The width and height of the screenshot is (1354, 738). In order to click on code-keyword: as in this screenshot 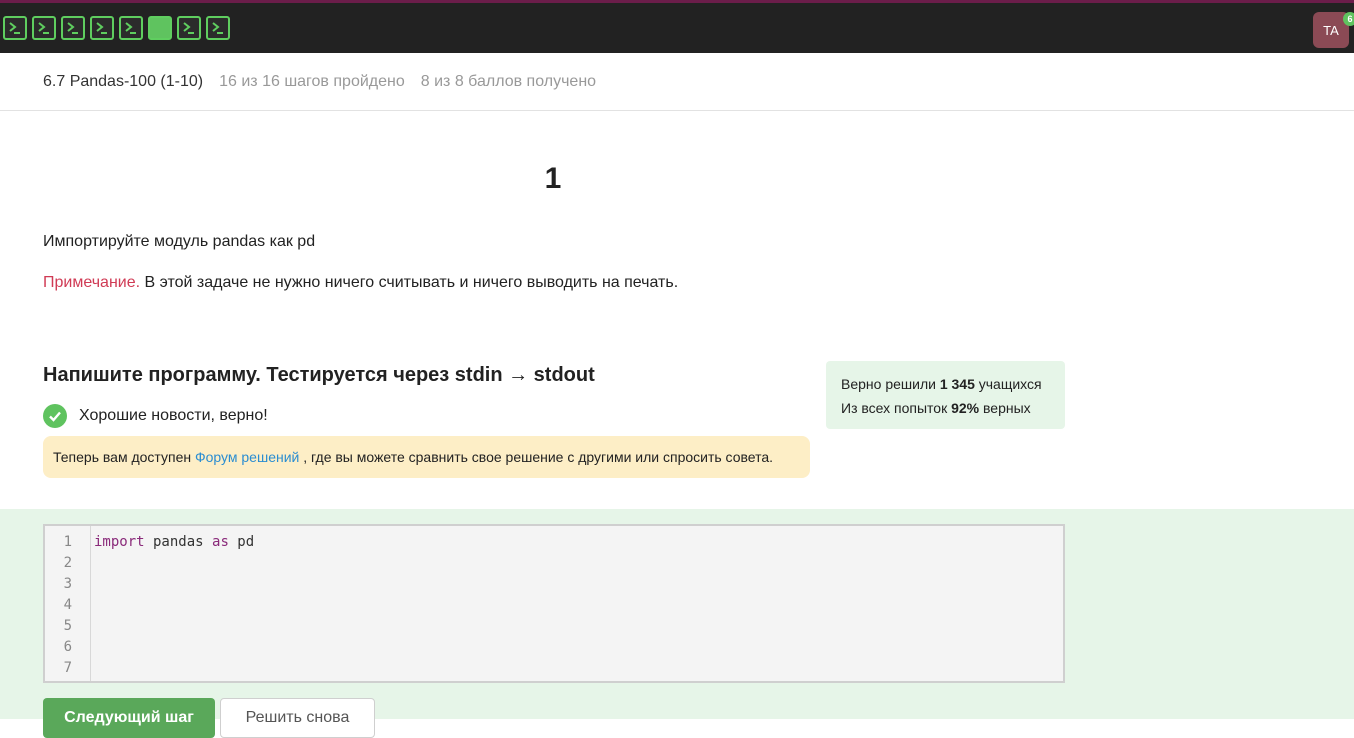, I will do `click(220, 542)`.